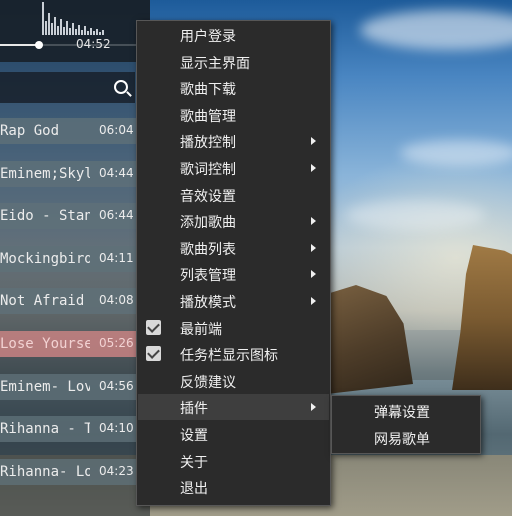 This screenshot has height=516, width=512. What do you see at coordinates (116, 257) in the screenshot?
I see `song-duration: 04:11` at bounding box center [116, 257].